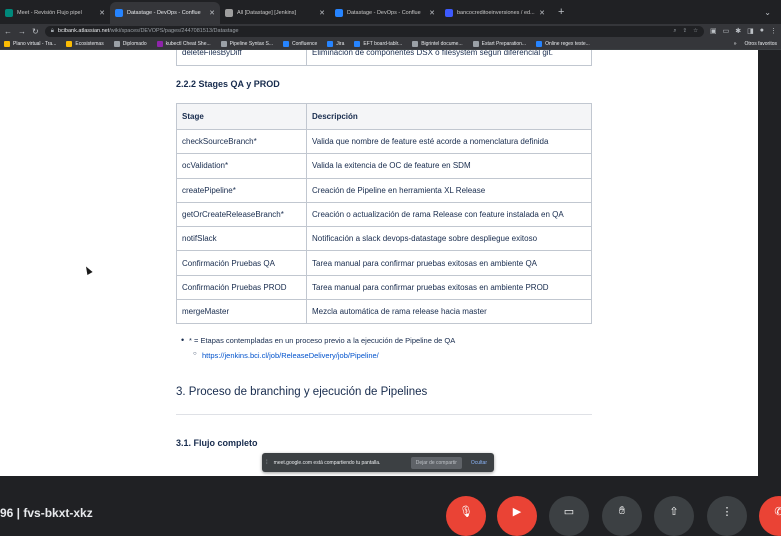  Describe the element at coordinates (46, 513) in the screenshot. I see `meeting-code: 96 | fvs-bkxt-xkz` at that location.